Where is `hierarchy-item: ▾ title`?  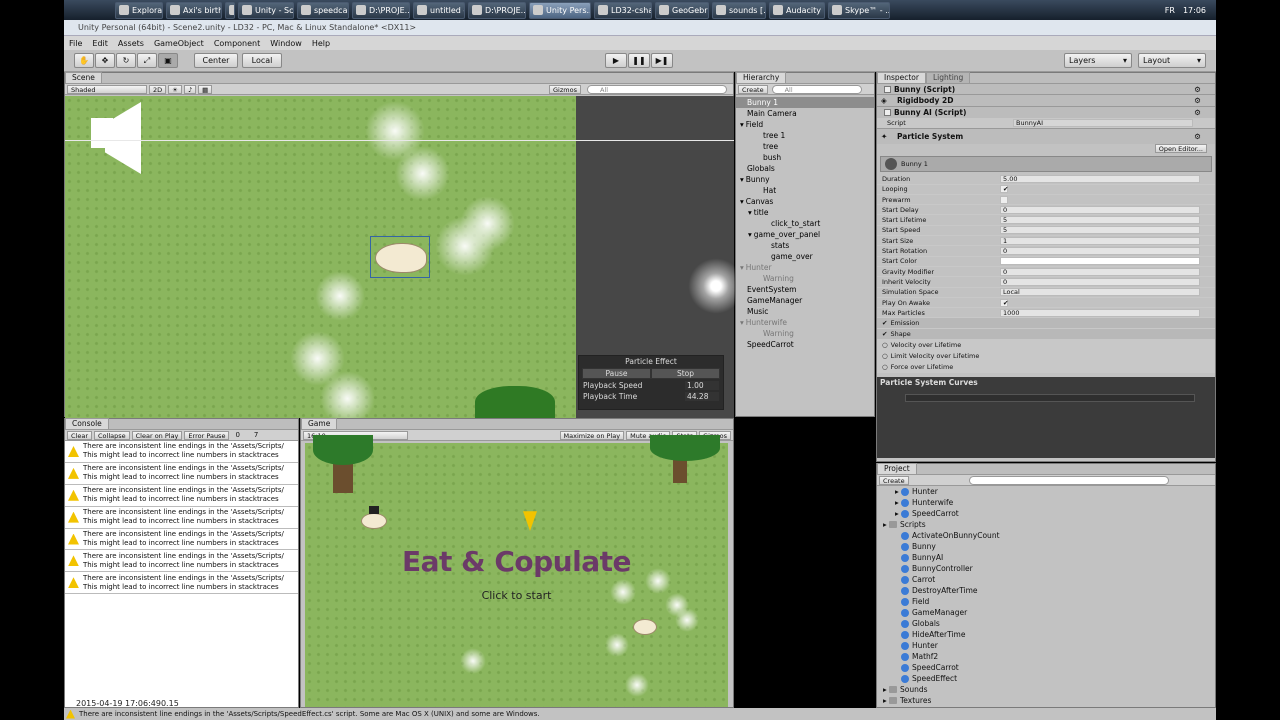
hierarchy-item: ▾ title is located at coordinates (805, 212).